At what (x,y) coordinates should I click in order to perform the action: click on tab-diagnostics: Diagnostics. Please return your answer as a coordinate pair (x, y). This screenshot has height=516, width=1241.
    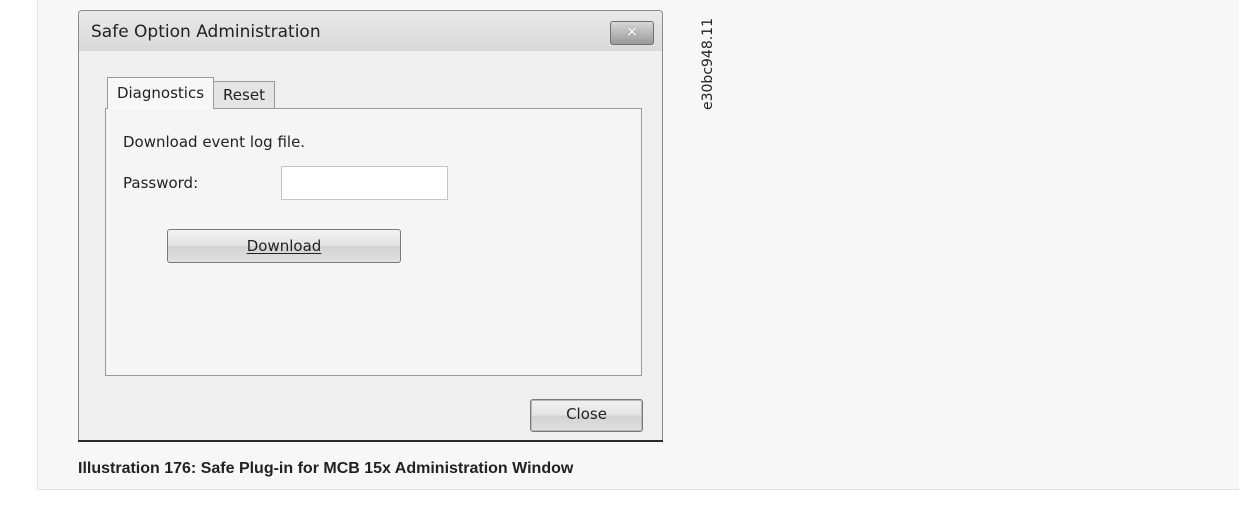
    Looking at the image, I should click on (160, 93).